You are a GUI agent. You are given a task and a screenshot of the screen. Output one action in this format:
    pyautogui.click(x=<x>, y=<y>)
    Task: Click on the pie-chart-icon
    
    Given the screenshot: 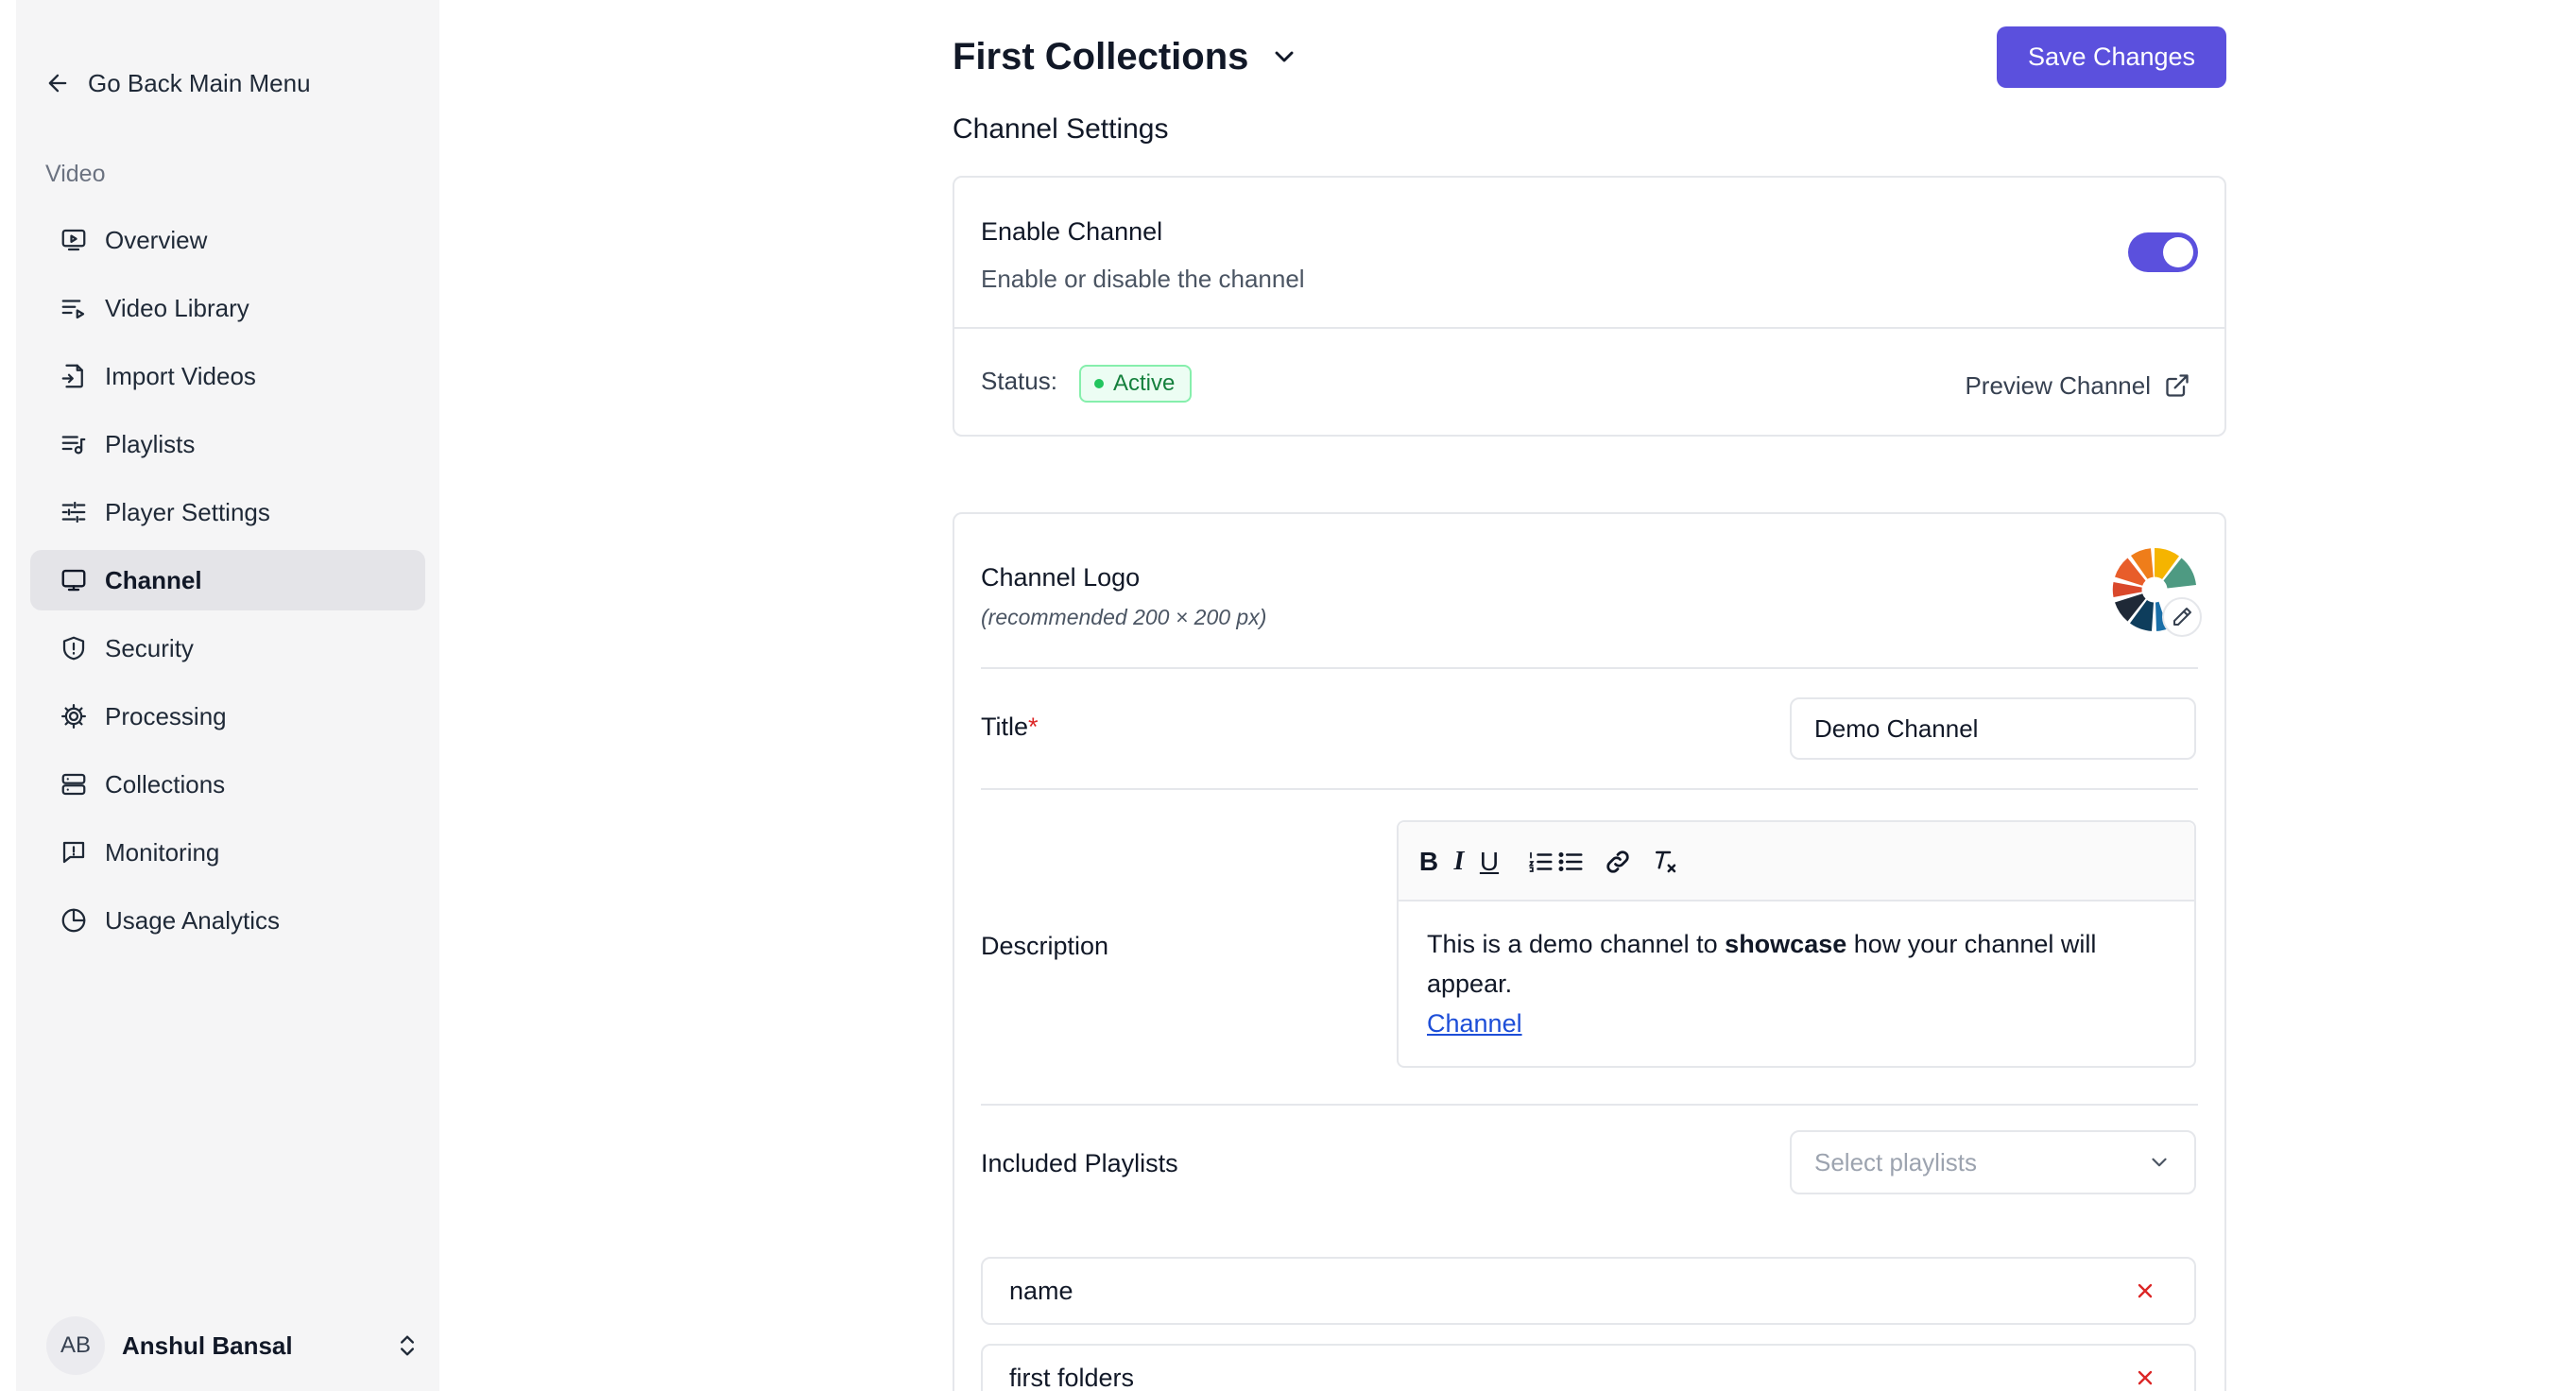 What is the action you would take?
    pyautogui.click(x=73, y=920)
    